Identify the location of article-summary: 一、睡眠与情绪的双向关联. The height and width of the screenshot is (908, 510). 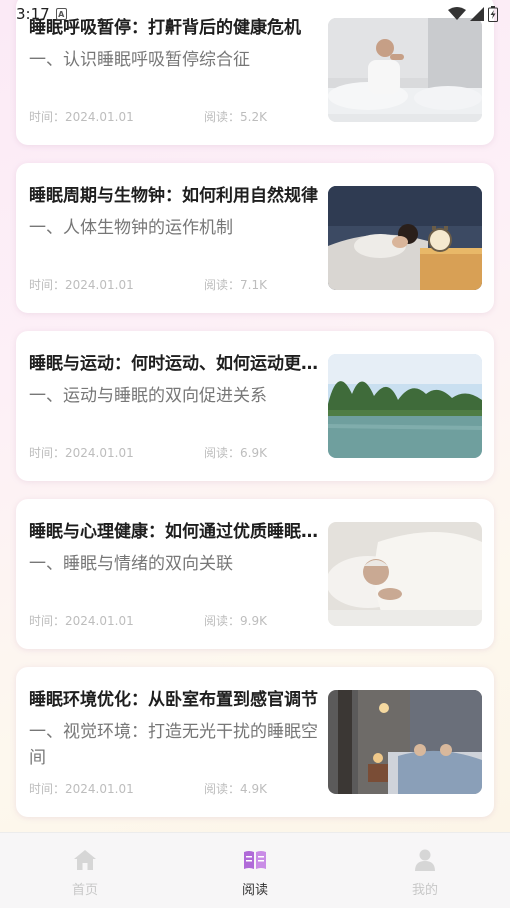
(131, 564).